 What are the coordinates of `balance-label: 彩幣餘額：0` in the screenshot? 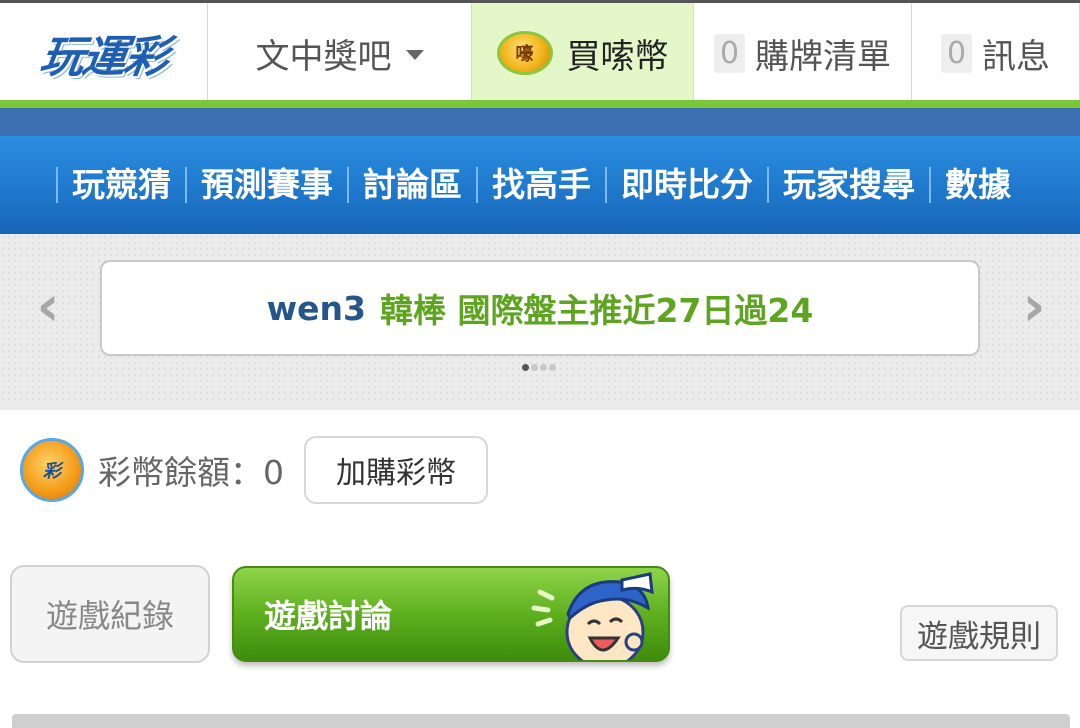 It's located at (191, 472).